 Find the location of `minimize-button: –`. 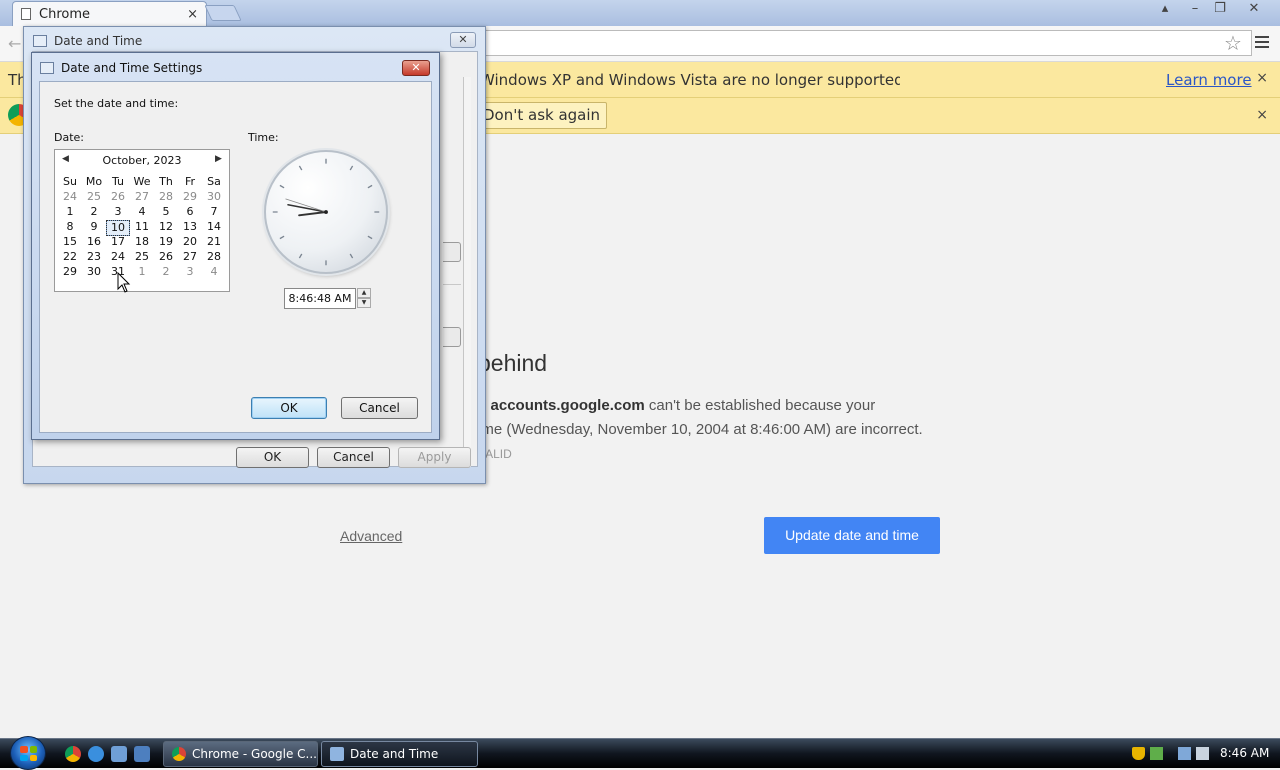

minimize-button: – is located at coordinates (1195, 9).